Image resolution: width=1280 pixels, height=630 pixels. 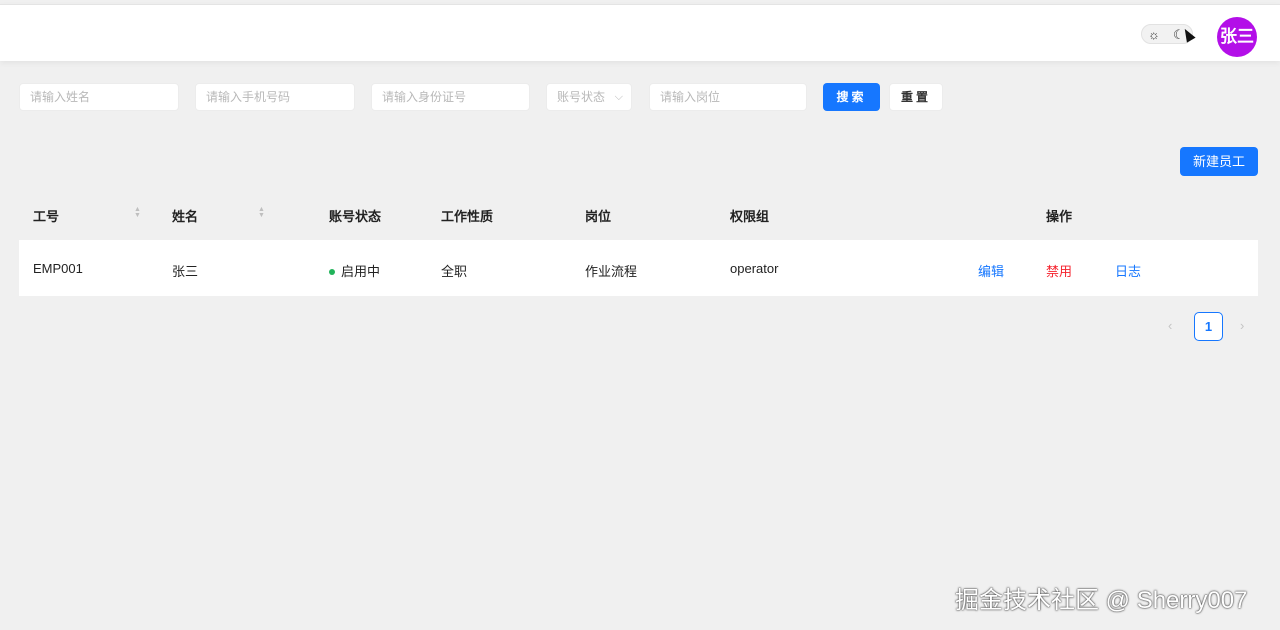 What do you see at coordinates (185, 215) in the screenshot?
I see `column-header-name: 姓名` at bounding box center [185, 215].